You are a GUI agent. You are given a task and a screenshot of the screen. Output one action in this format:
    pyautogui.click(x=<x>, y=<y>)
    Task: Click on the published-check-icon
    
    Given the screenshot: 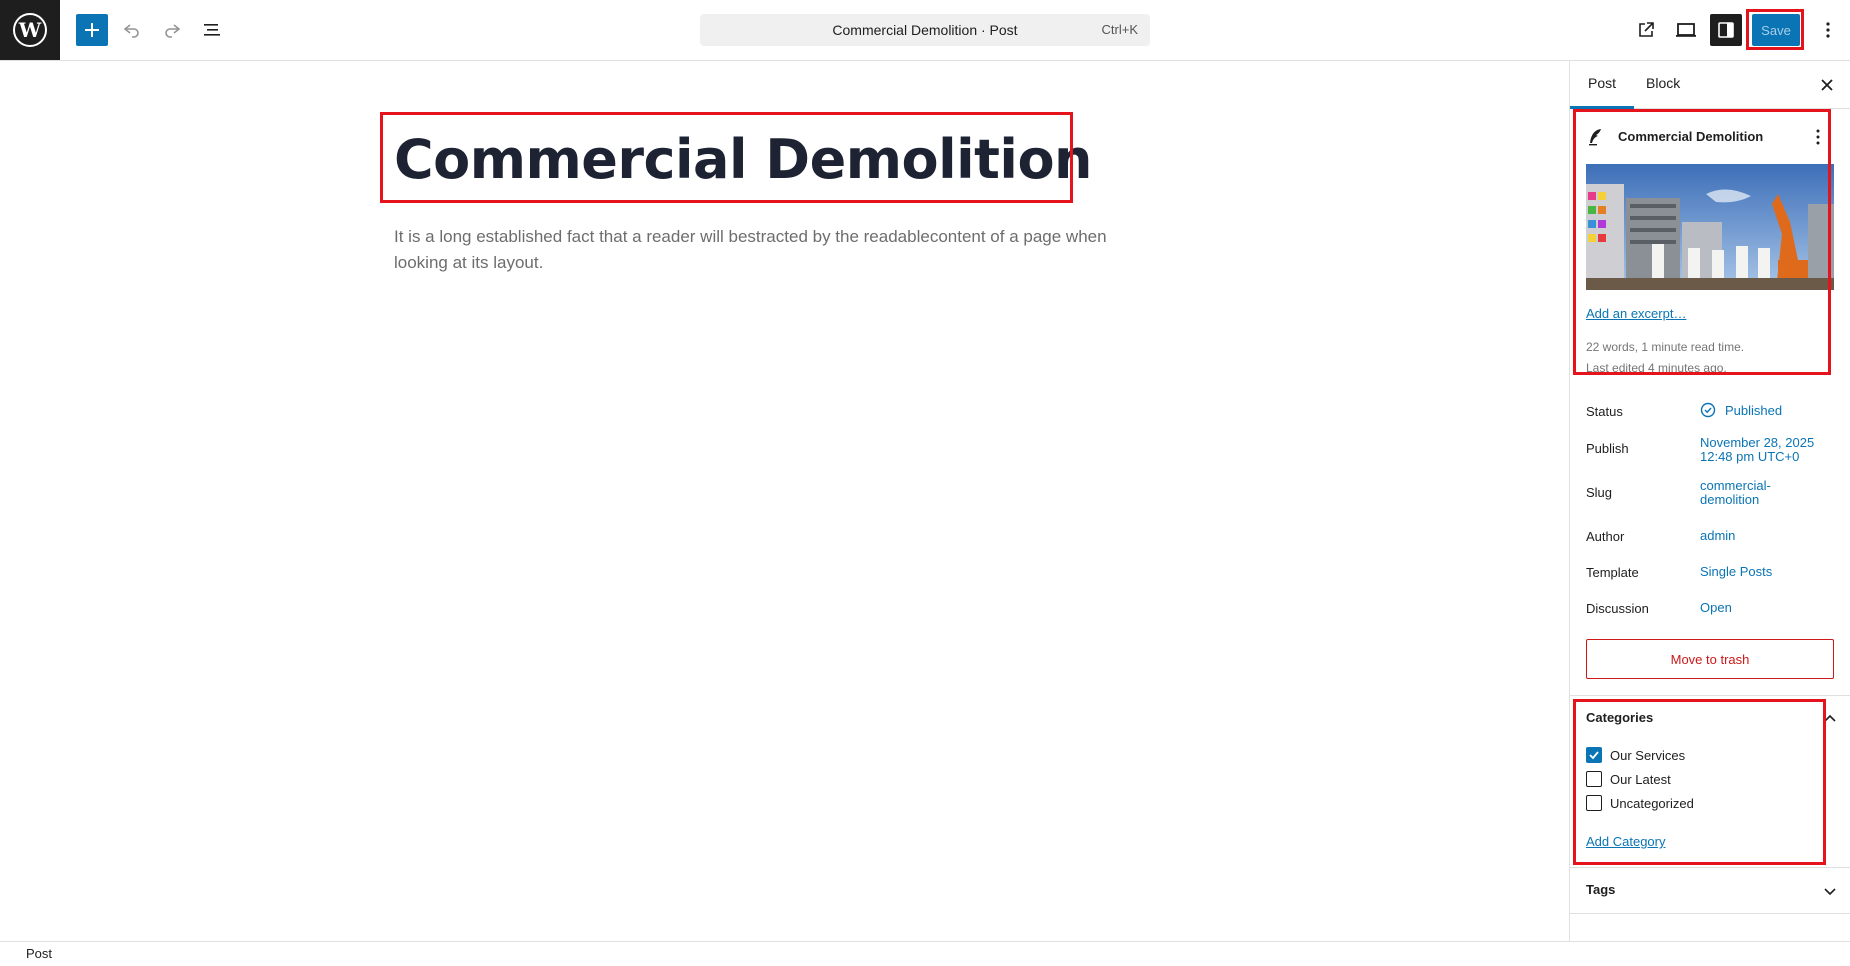 What is the action you would take?
    pyautogui.click(x=1708, y=410)
    